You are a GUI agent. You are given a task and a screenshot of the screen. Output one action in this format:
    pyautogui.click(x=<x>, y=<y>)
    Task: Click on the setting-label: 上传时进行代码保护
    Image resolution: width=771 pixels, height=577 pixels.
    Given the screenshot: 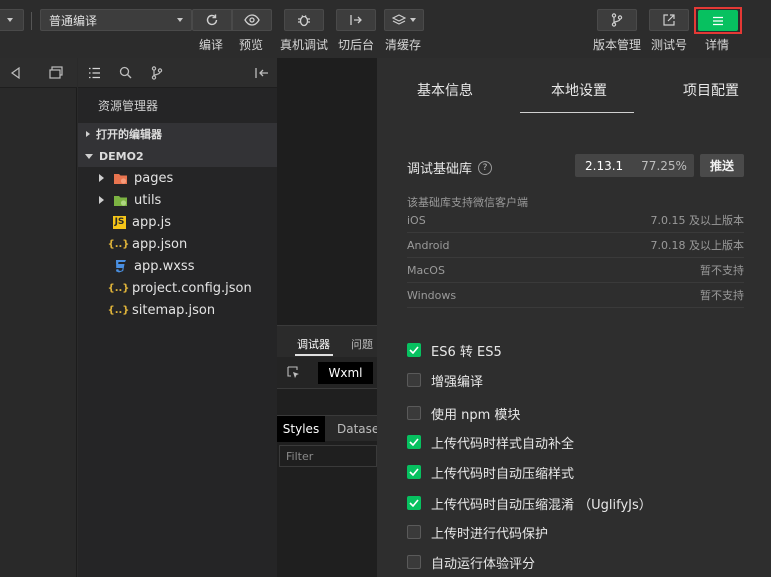 What is the action you would take?
    pyautogui.click(x=490, y=534)
    